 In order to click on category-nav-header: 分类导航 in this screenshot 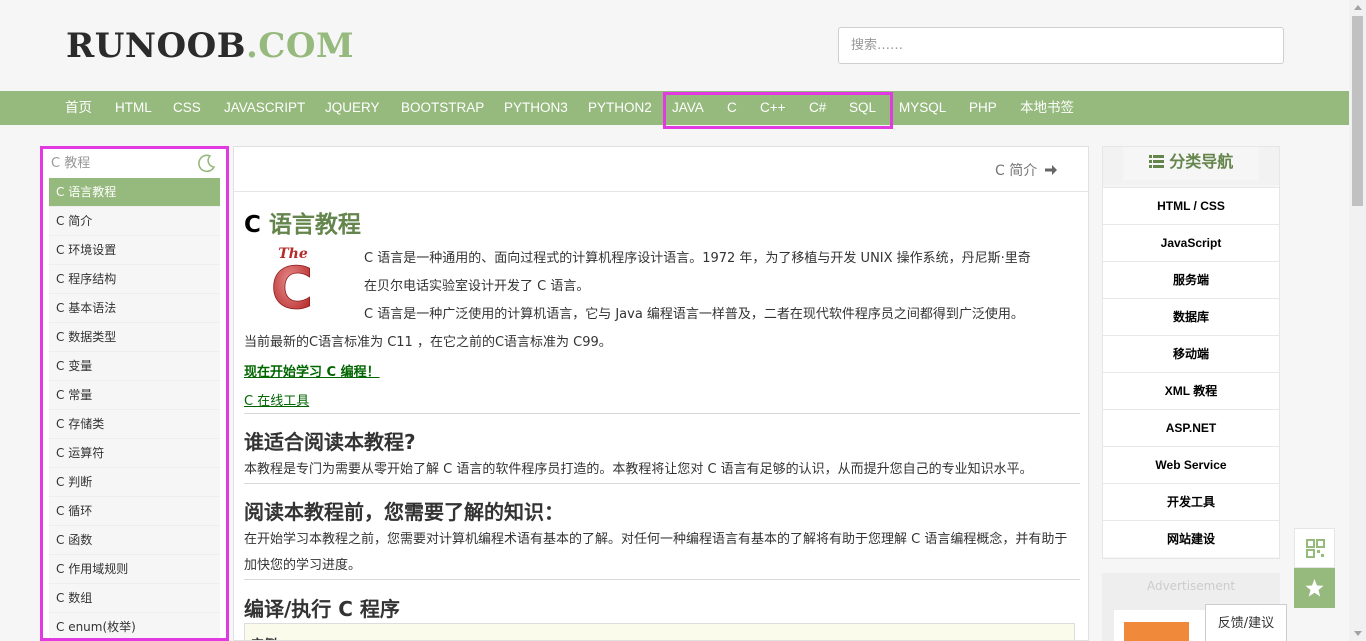, I will do `click(1191, 166)`.